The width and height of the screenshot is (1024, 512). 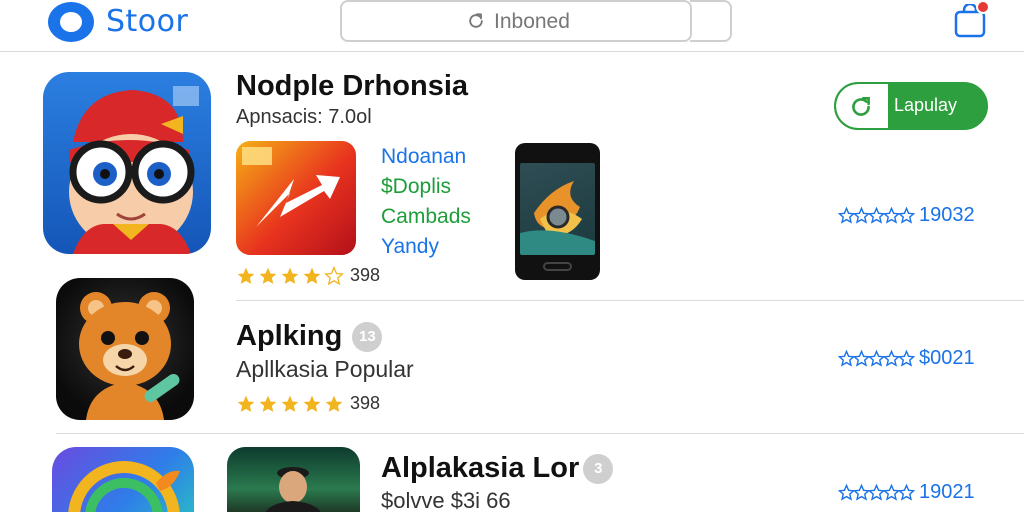 I want to click on app-subtitle: $olvve $3i 66, so click(x=446, y=500).